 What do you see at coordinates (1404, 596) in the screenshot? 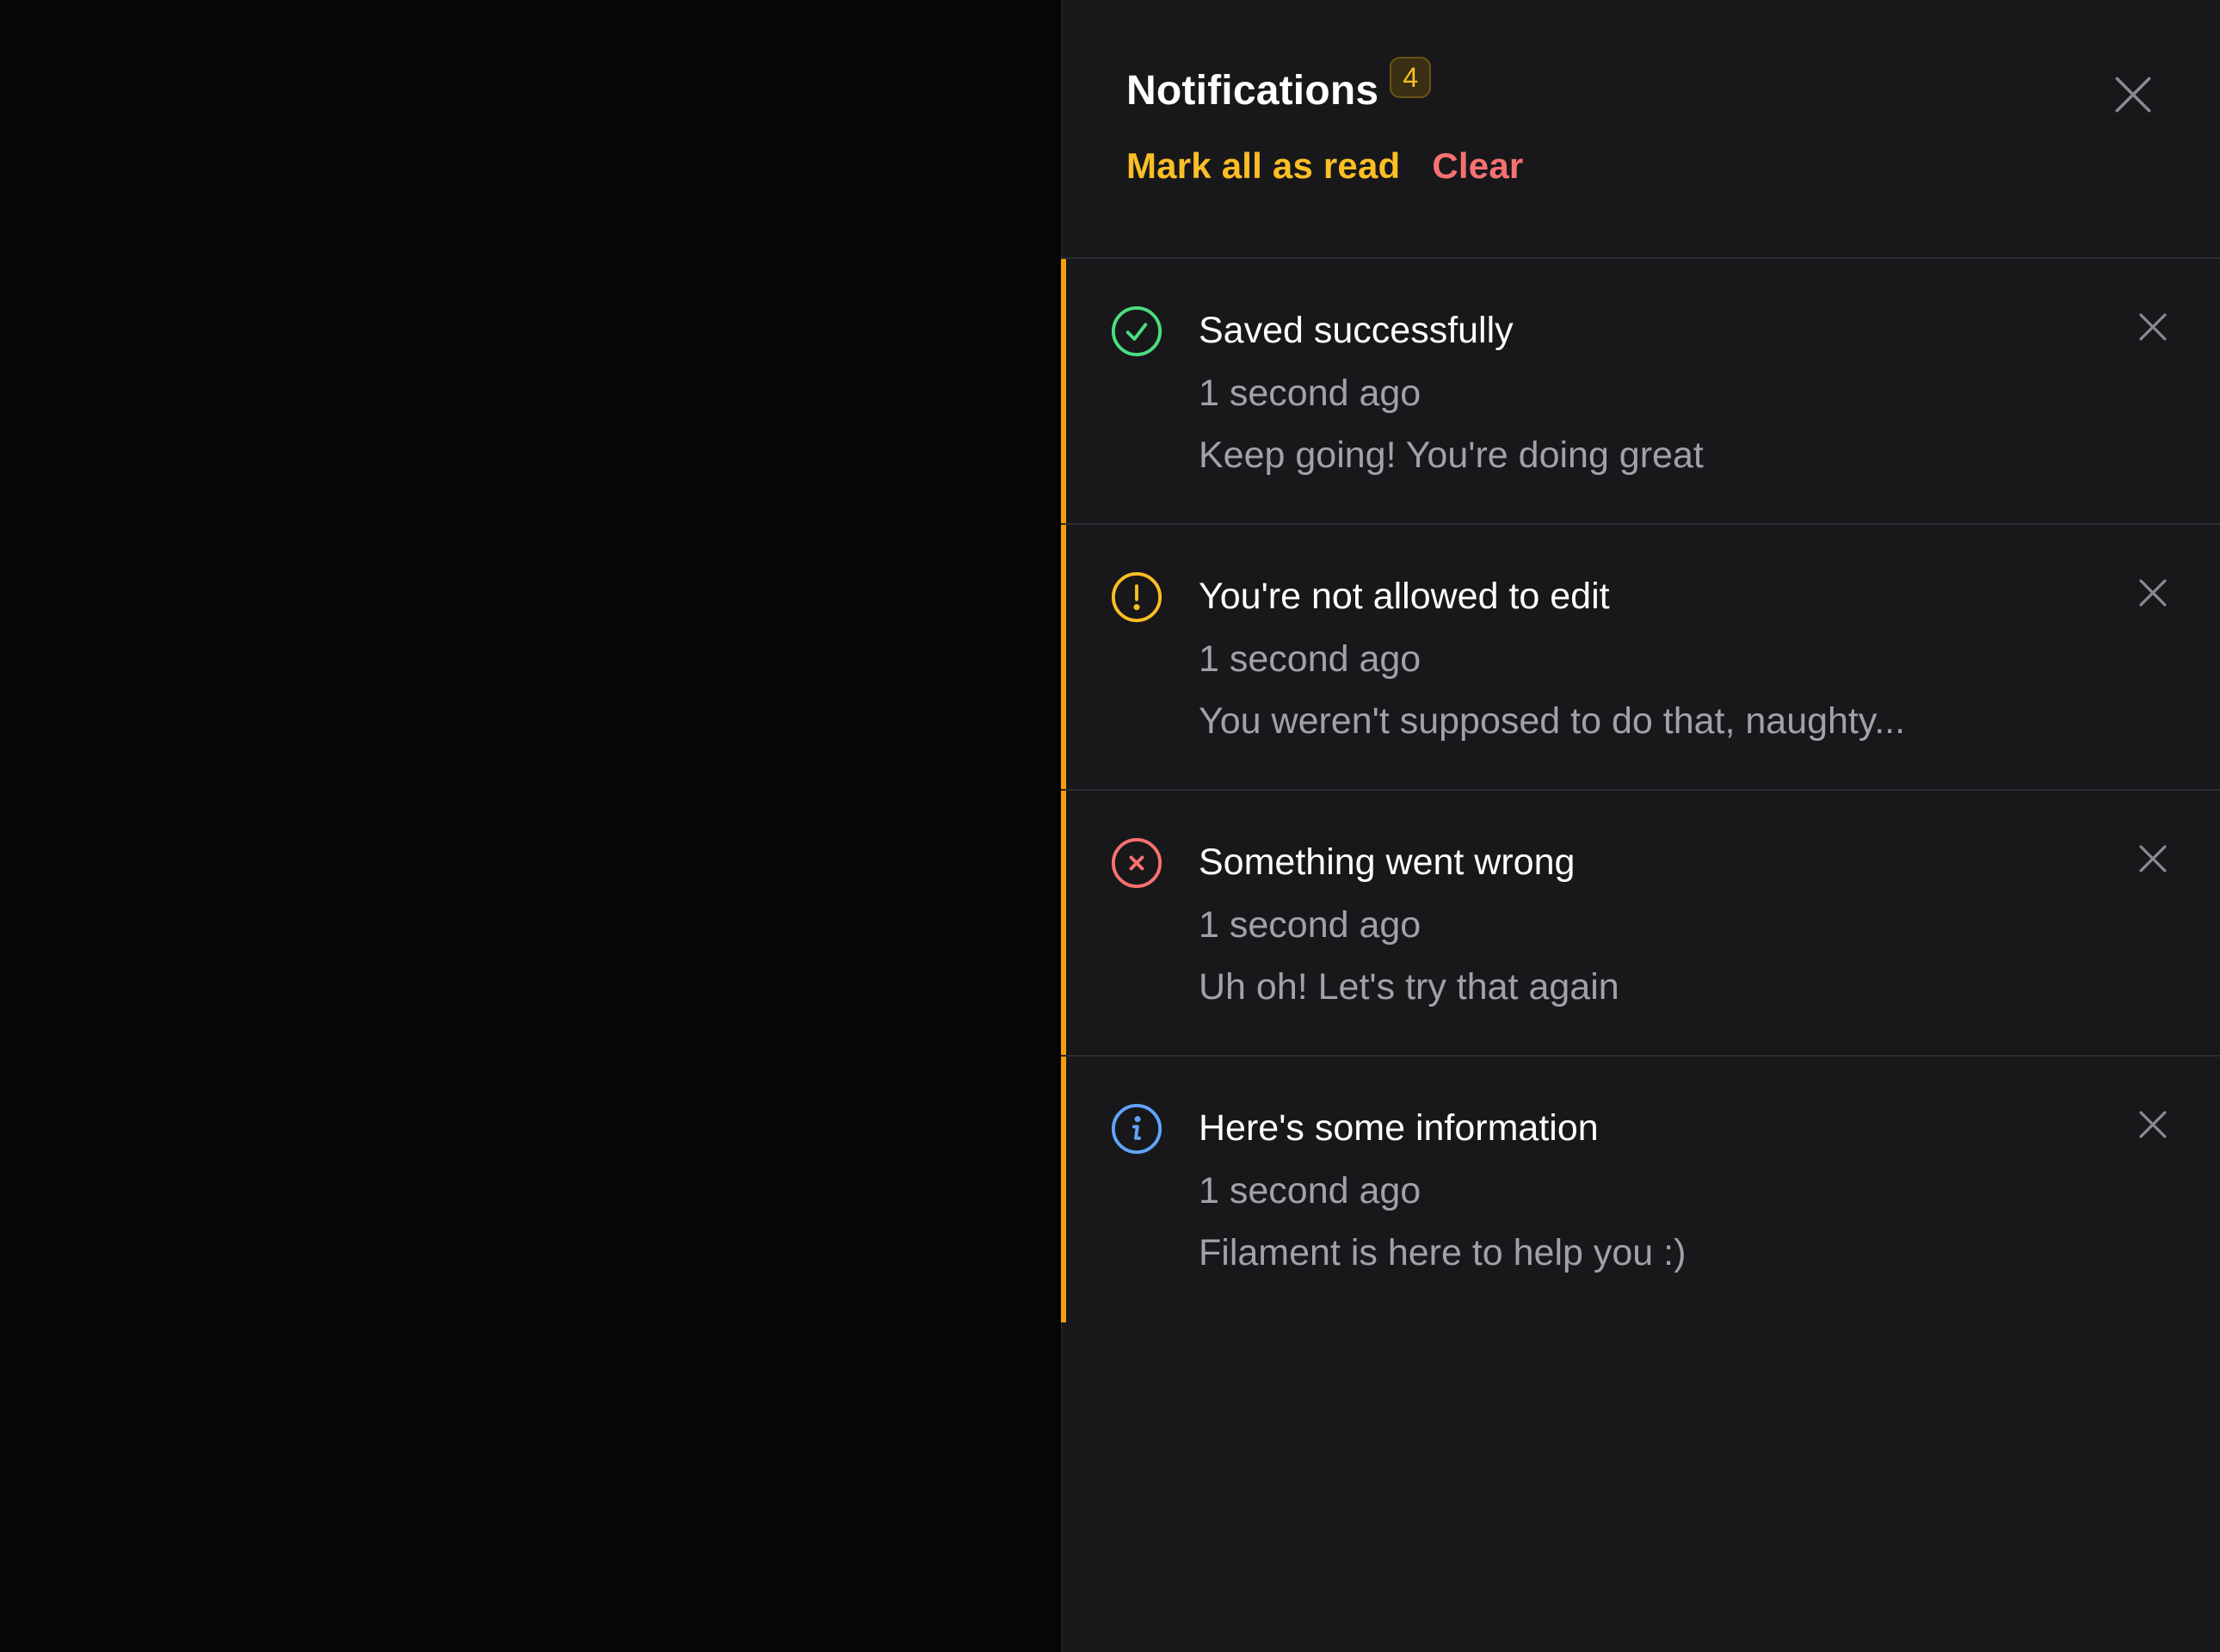
I see `notification-title: You're not allowed to edit` at bounding box center [1404, 596].